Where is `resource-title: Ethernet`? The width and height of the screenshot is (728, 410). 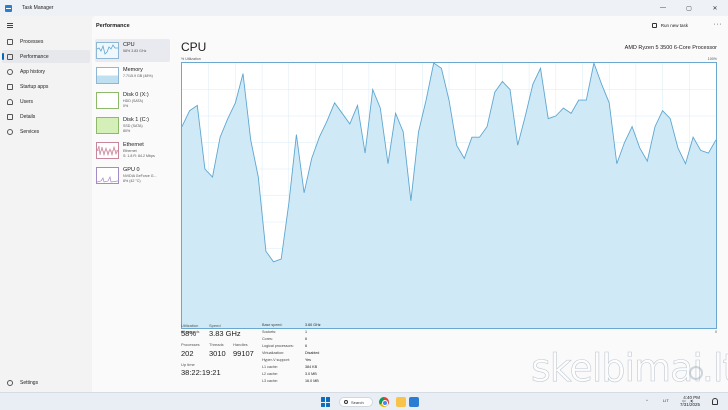 resource-title: Ethernet is located at coordinates (133, 145).